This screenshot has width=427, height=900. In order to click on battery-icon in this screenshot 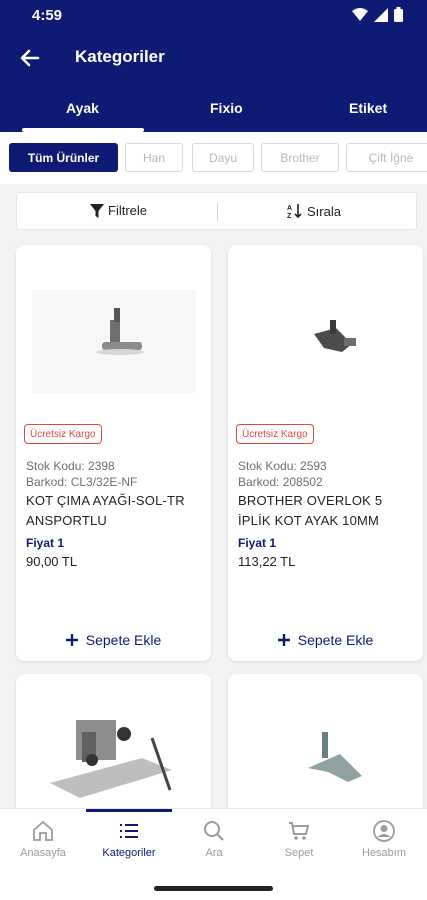, I will do `click(398, 14)`.